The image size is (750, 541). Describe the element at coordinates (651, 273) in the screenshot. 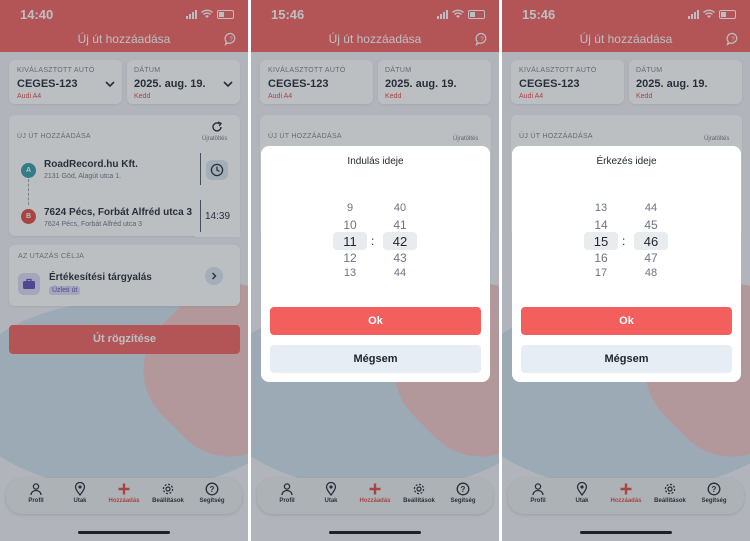

I see `minute-option: 48` at that location.